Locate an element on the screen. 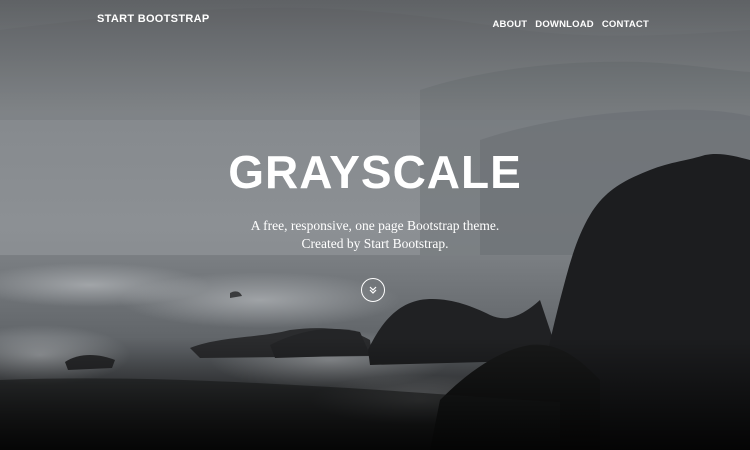 Image resolution: width=750 pixels, height=450 pixels. nav-item-download: DOWNLOAD is located at coordinates (564, 23).